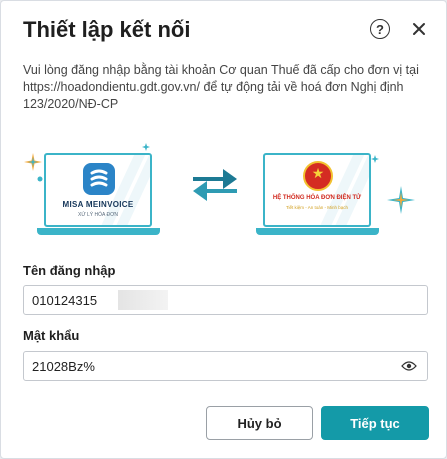  Describe the element at coordinates (259, 423) in the screenshot. I see `cancel-button: Hủy bỏ` at that location.